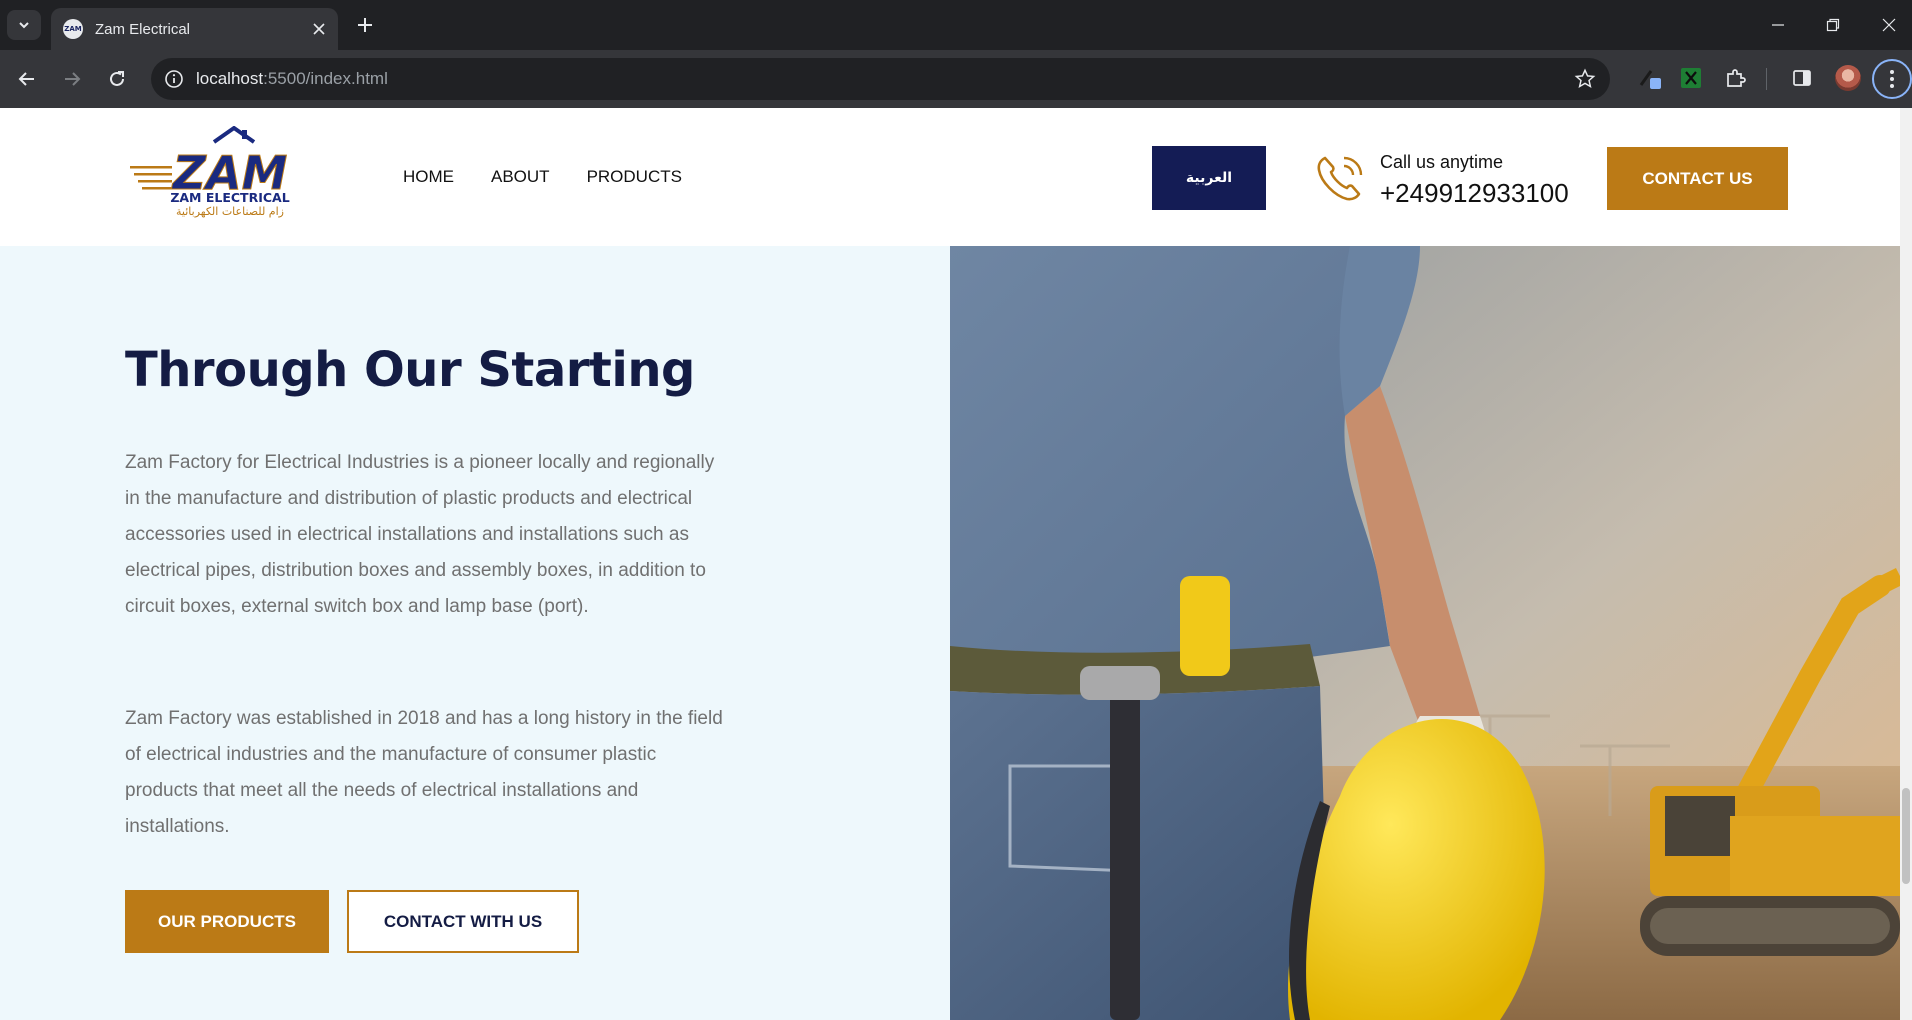 The image size is (1912, 1020). I want to click on call-label: Call us anytime, so click(1442, 162).